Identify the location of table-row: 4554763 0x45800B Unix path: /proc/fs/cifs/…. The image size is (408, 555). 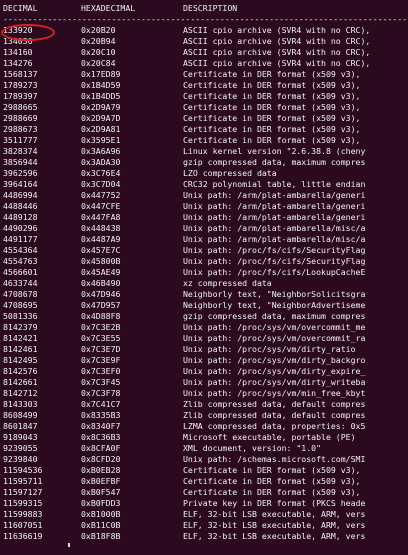
(204, 261).